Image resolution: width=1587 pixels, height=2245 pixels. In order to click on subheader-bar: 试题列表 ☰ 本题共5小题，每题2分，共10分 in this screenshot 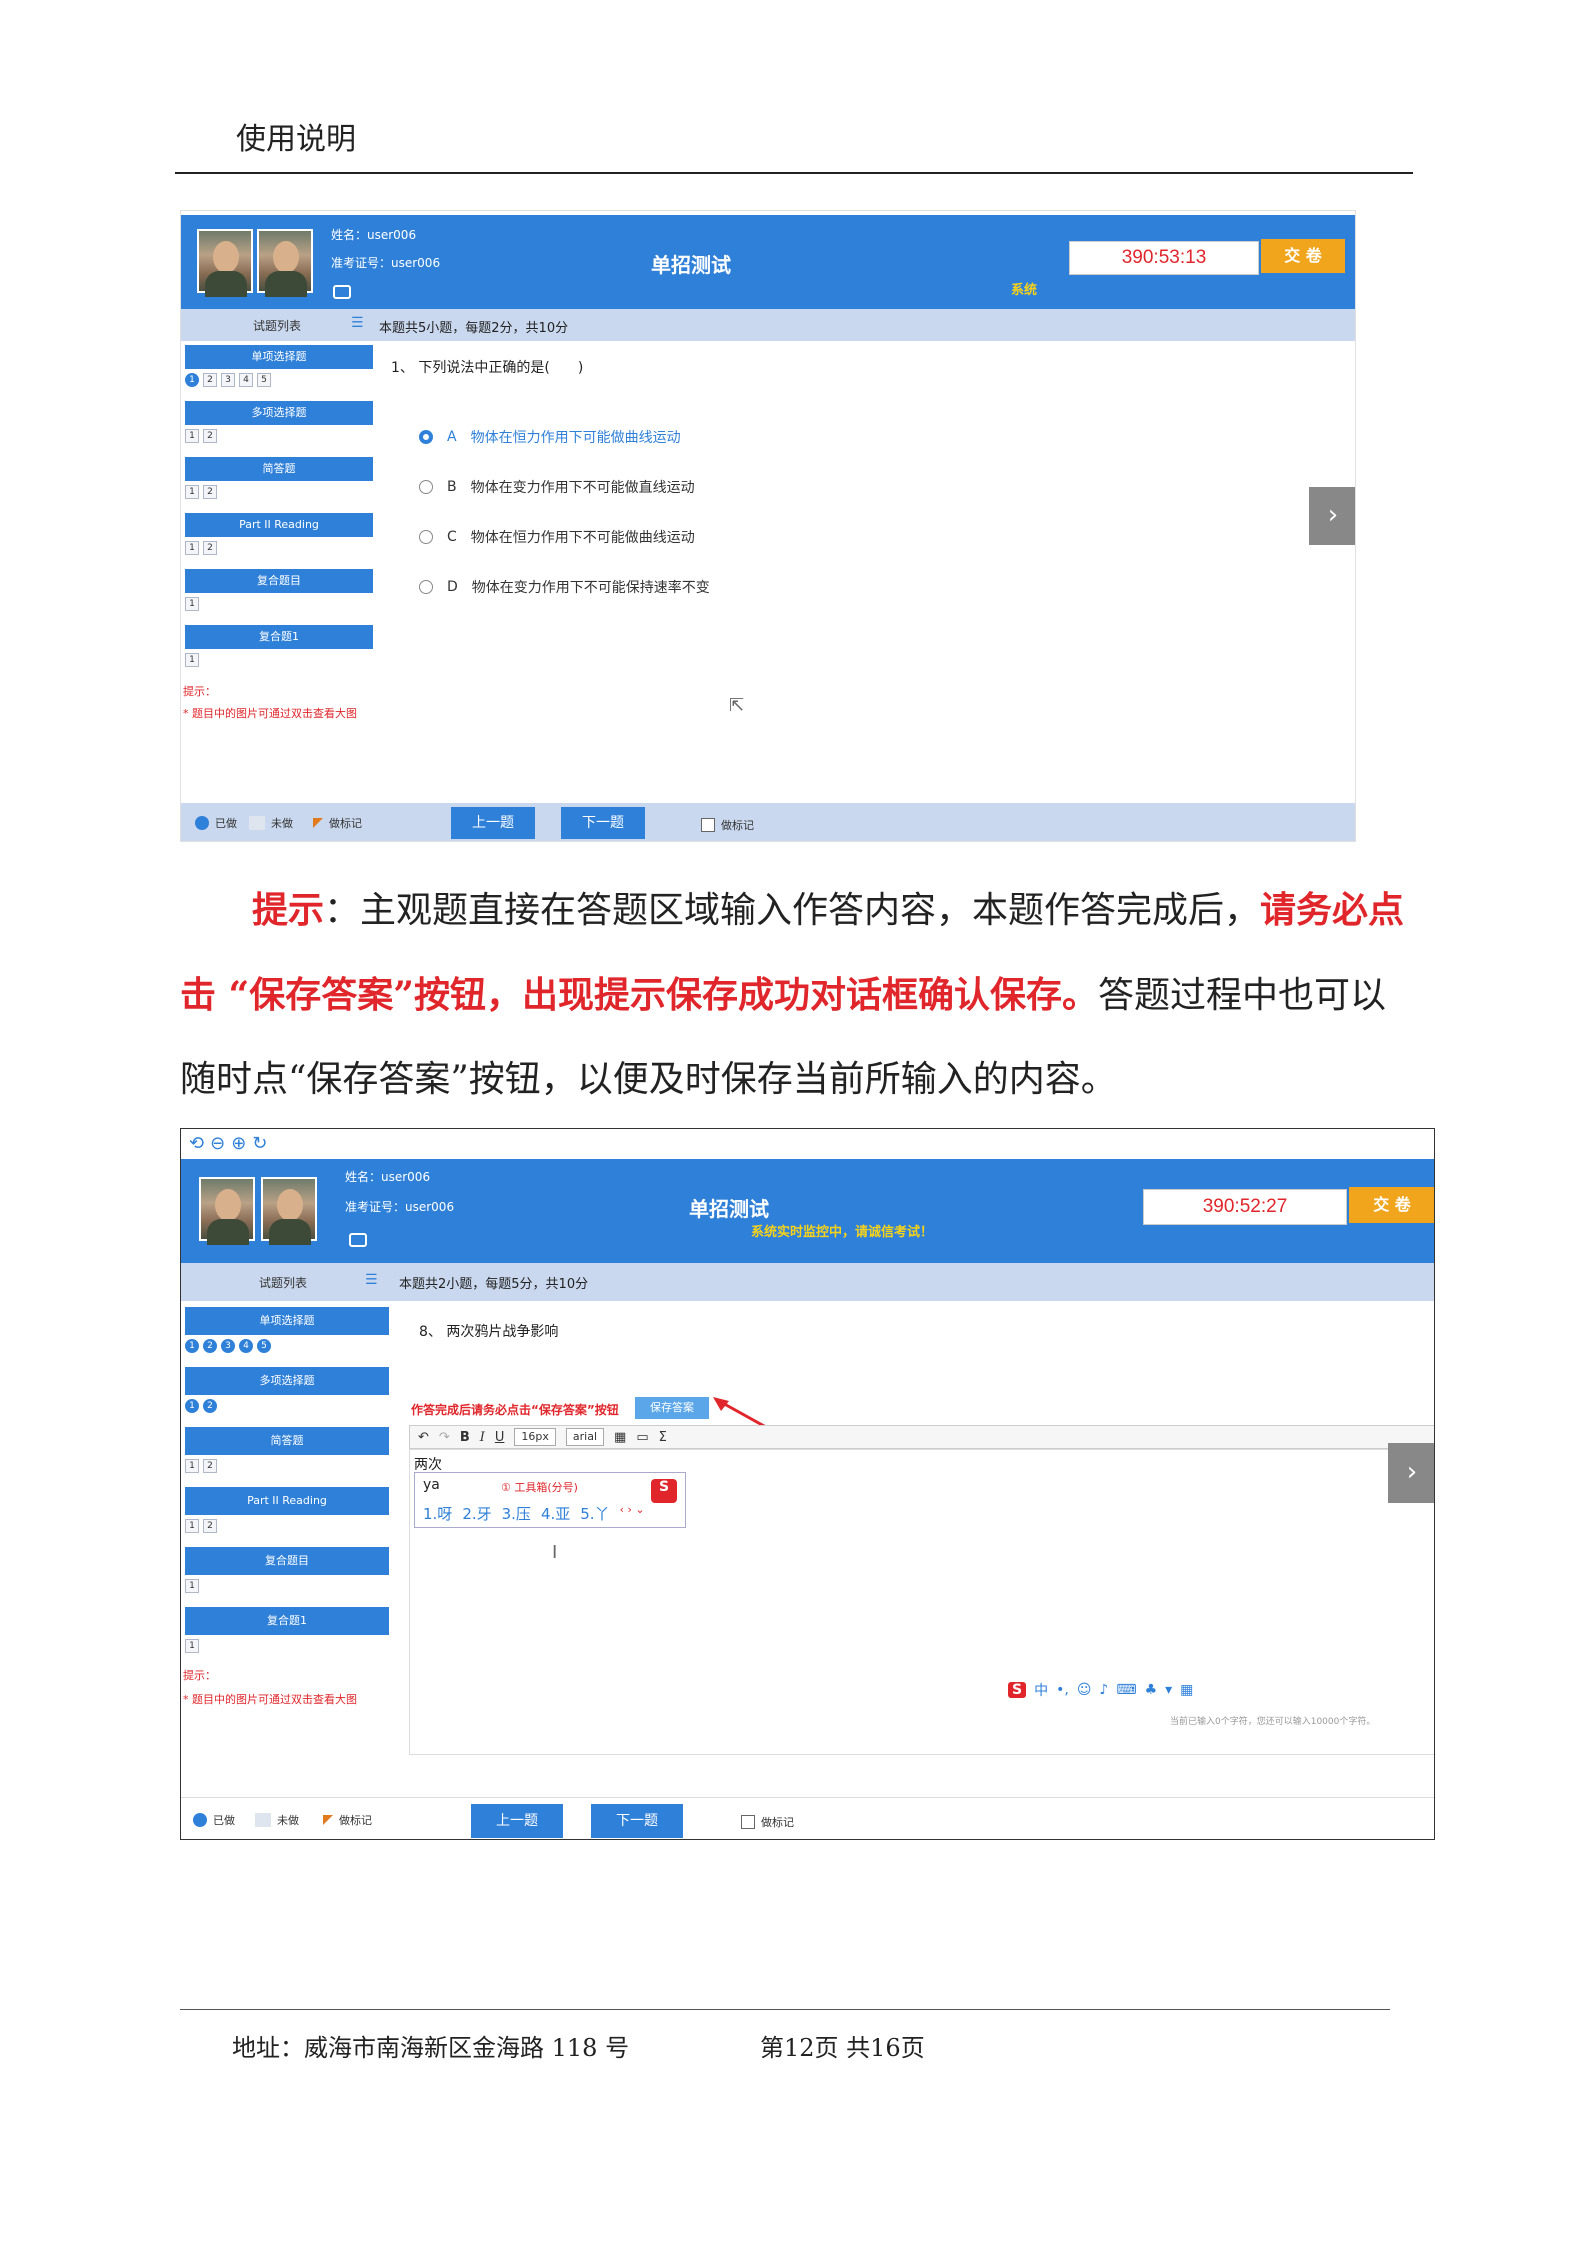, I will do `click(768, 325)`.